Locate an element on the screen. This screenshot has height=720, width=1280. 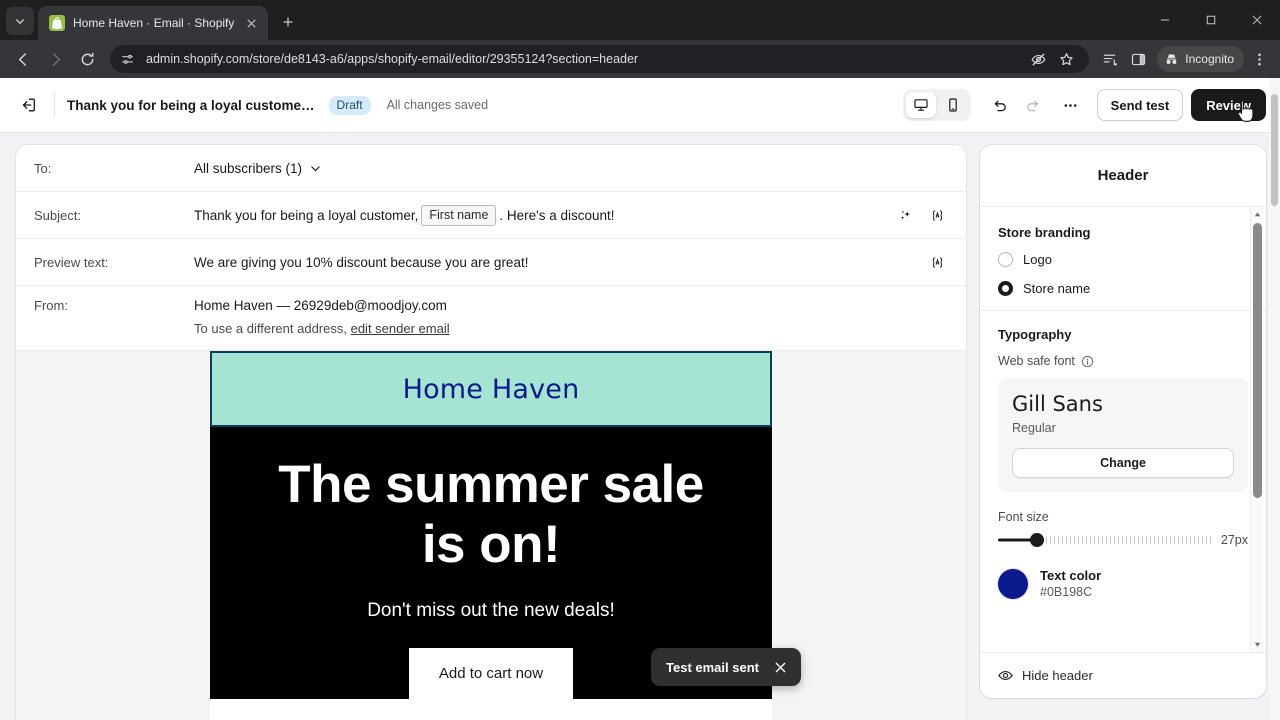
toast-notification: Test email sent is located at coordinates (726, 667).